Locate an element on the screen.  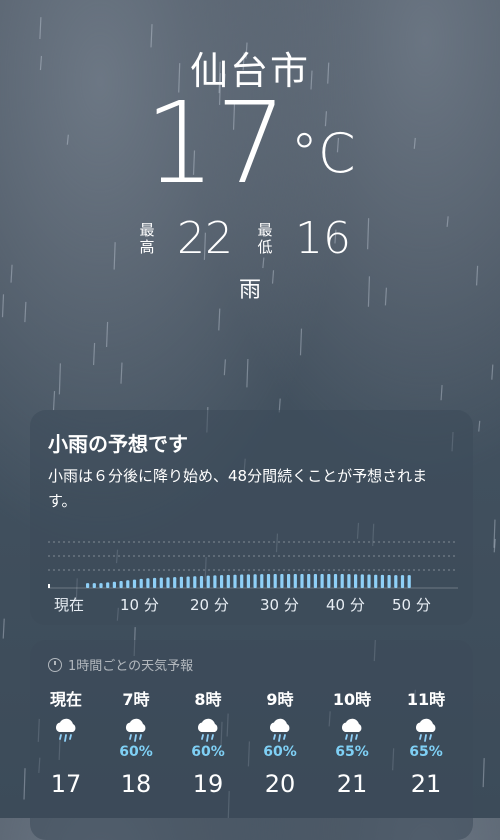
chart-time-label: 10 分 is located at coordinates (139, 605).